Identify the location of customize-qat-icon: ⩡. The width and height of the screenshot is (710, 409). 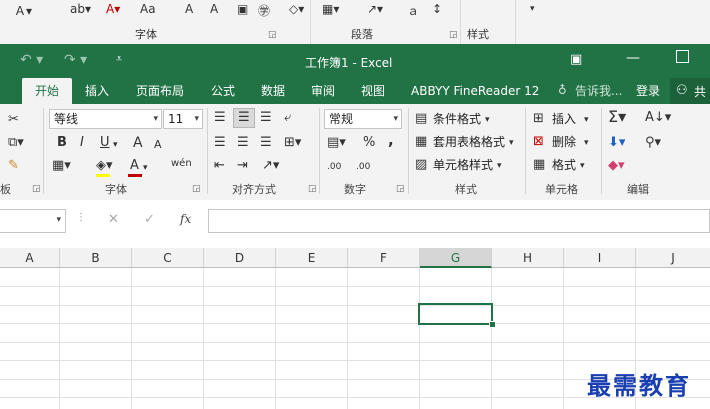
(119, 59).